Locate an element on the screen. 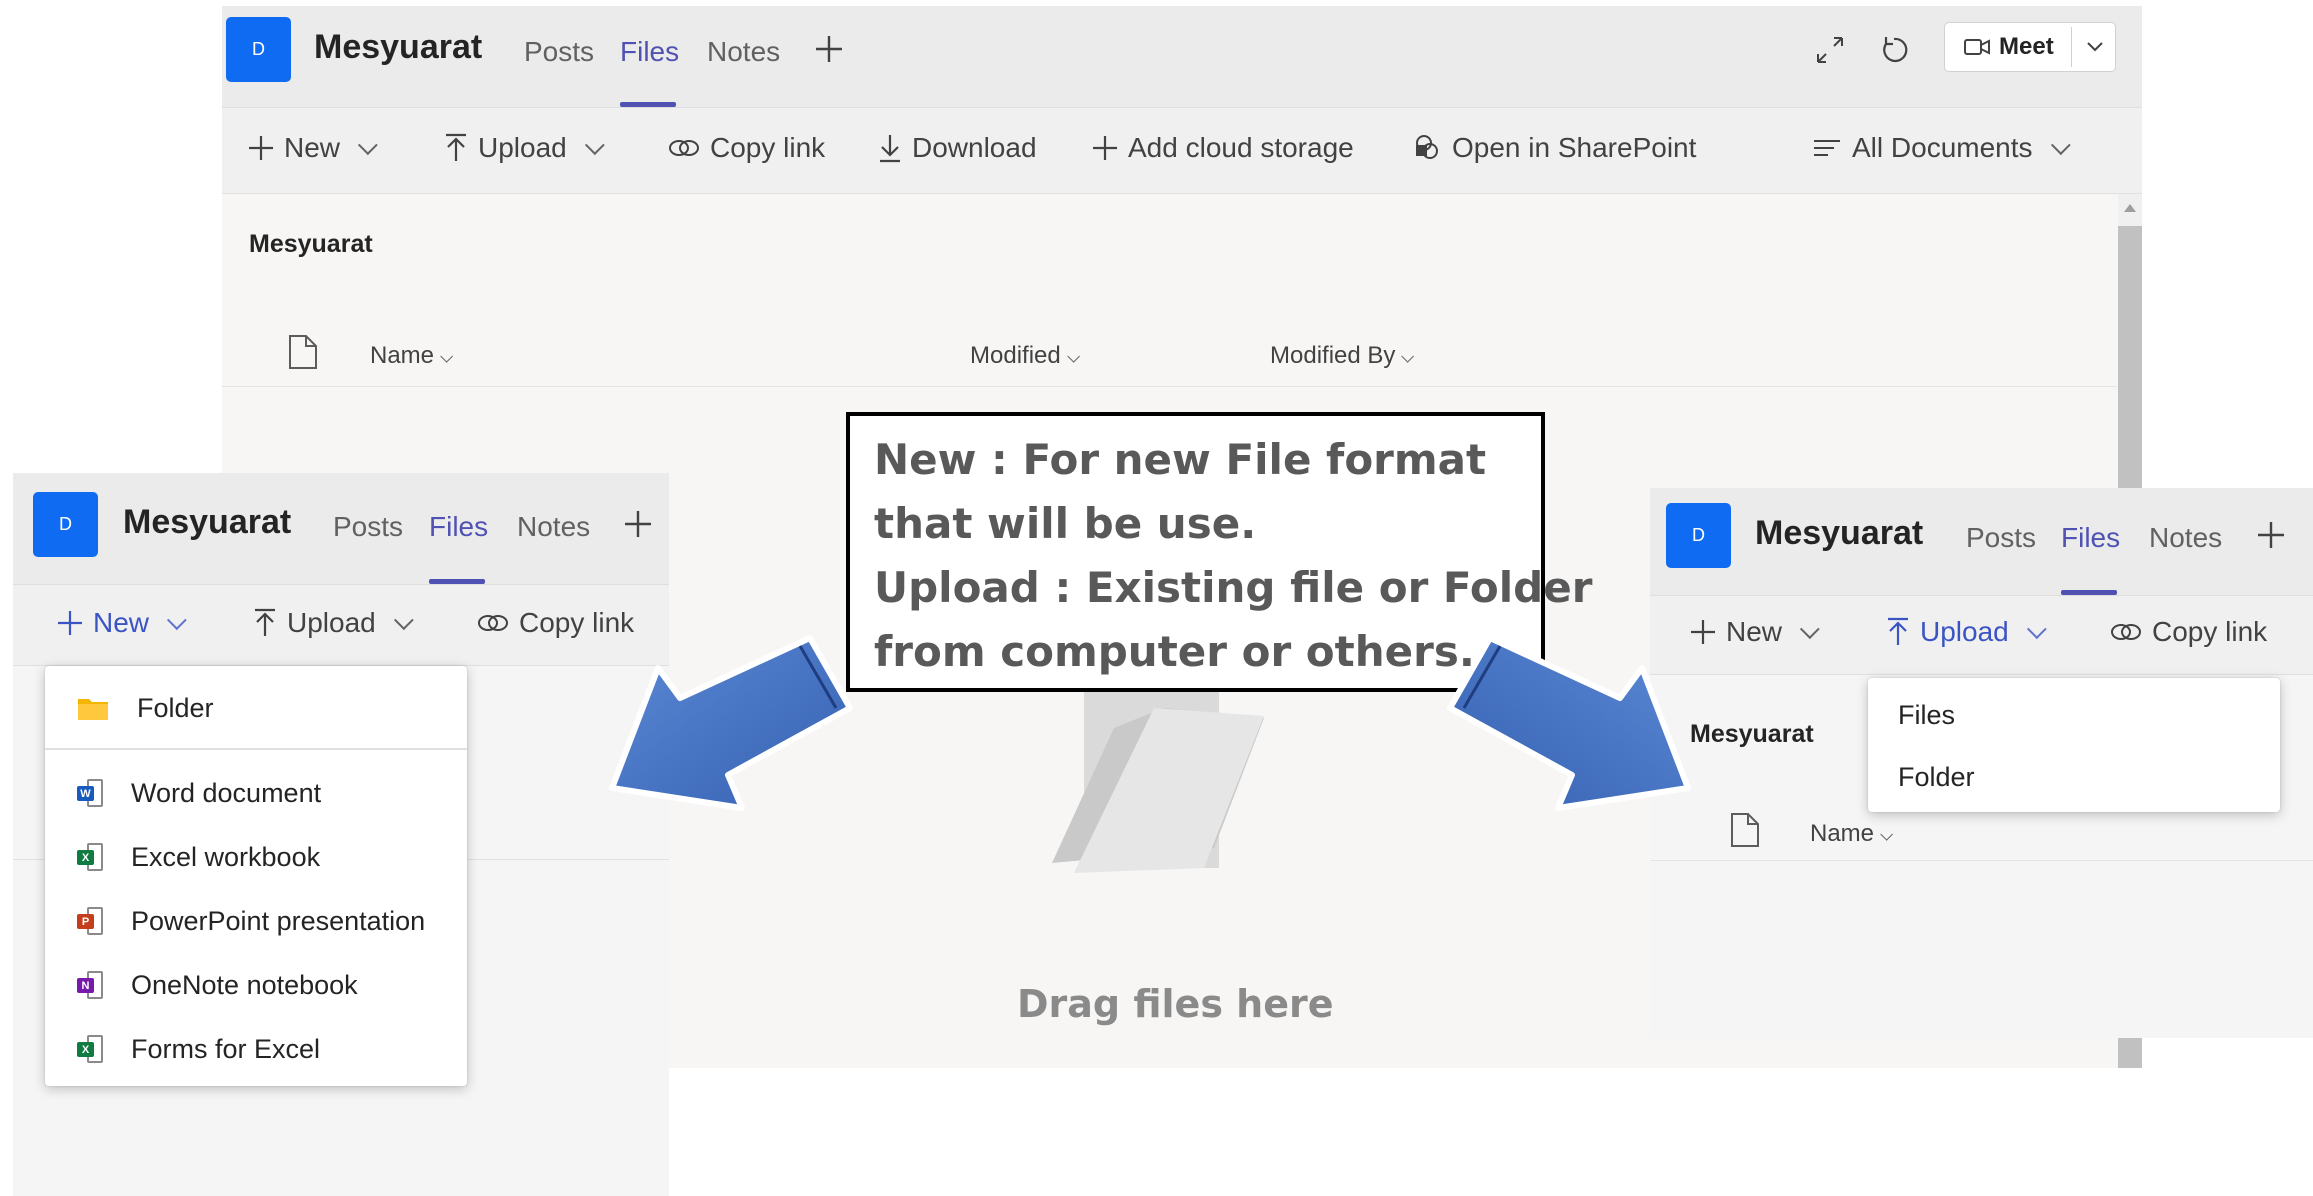 The width and height of the screenshot is (2313, 1196). callout-line-2: that will be use. is located at coordinates (1065, 523).